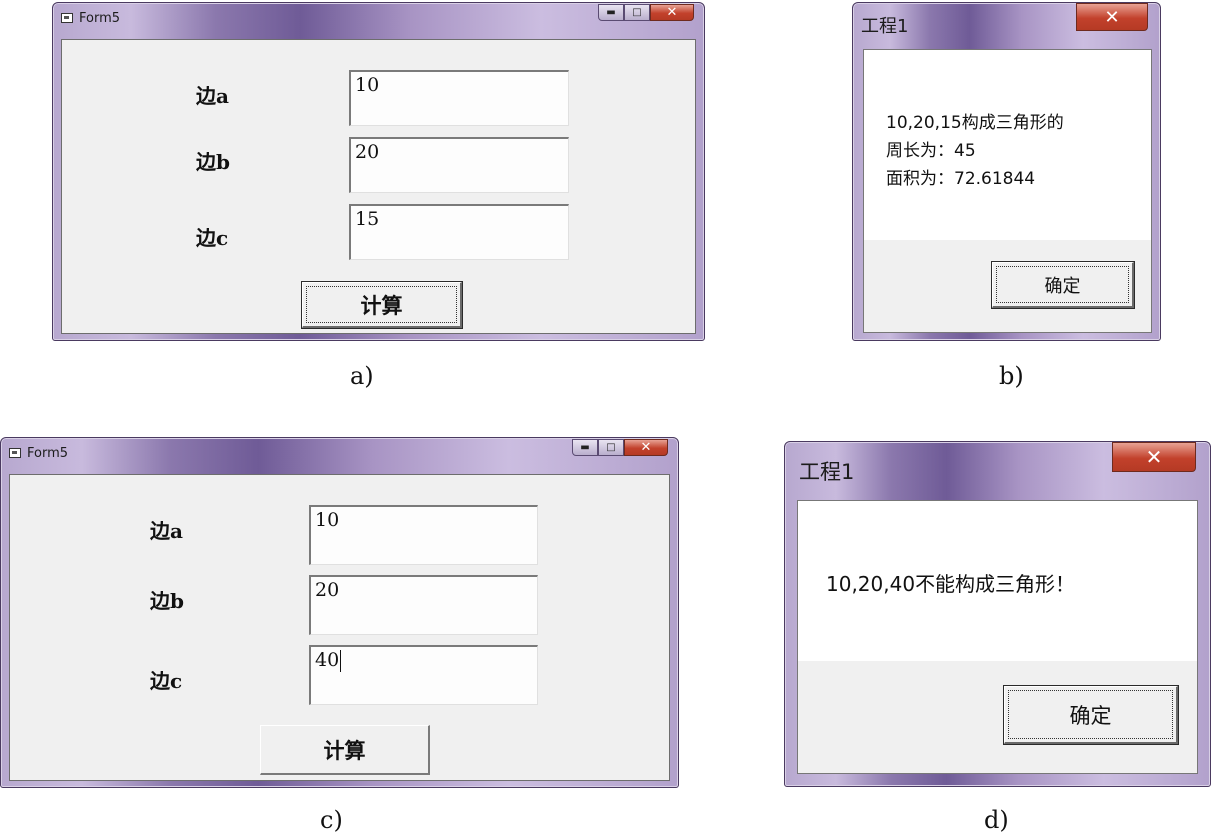 The height and width of the screenshot is (837, 1213). Describe the element at coordinates (931, 151) in the screenshot. I see `message-line-2: 周长为：45` at that location.